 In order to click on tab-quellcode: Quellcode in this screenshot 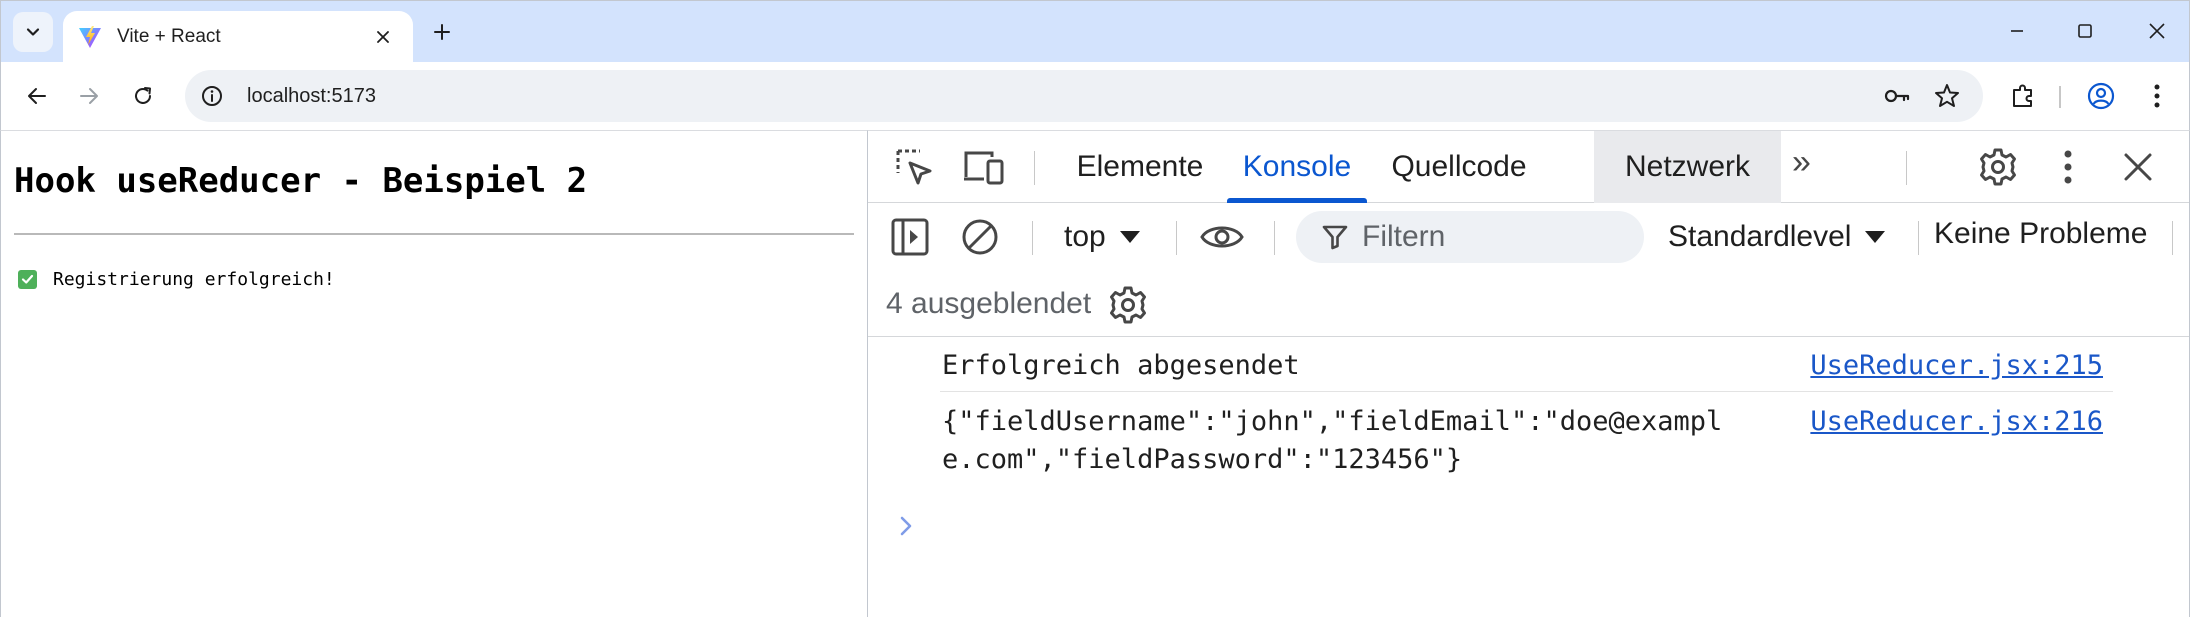, I will do `click(1459, 167)`.